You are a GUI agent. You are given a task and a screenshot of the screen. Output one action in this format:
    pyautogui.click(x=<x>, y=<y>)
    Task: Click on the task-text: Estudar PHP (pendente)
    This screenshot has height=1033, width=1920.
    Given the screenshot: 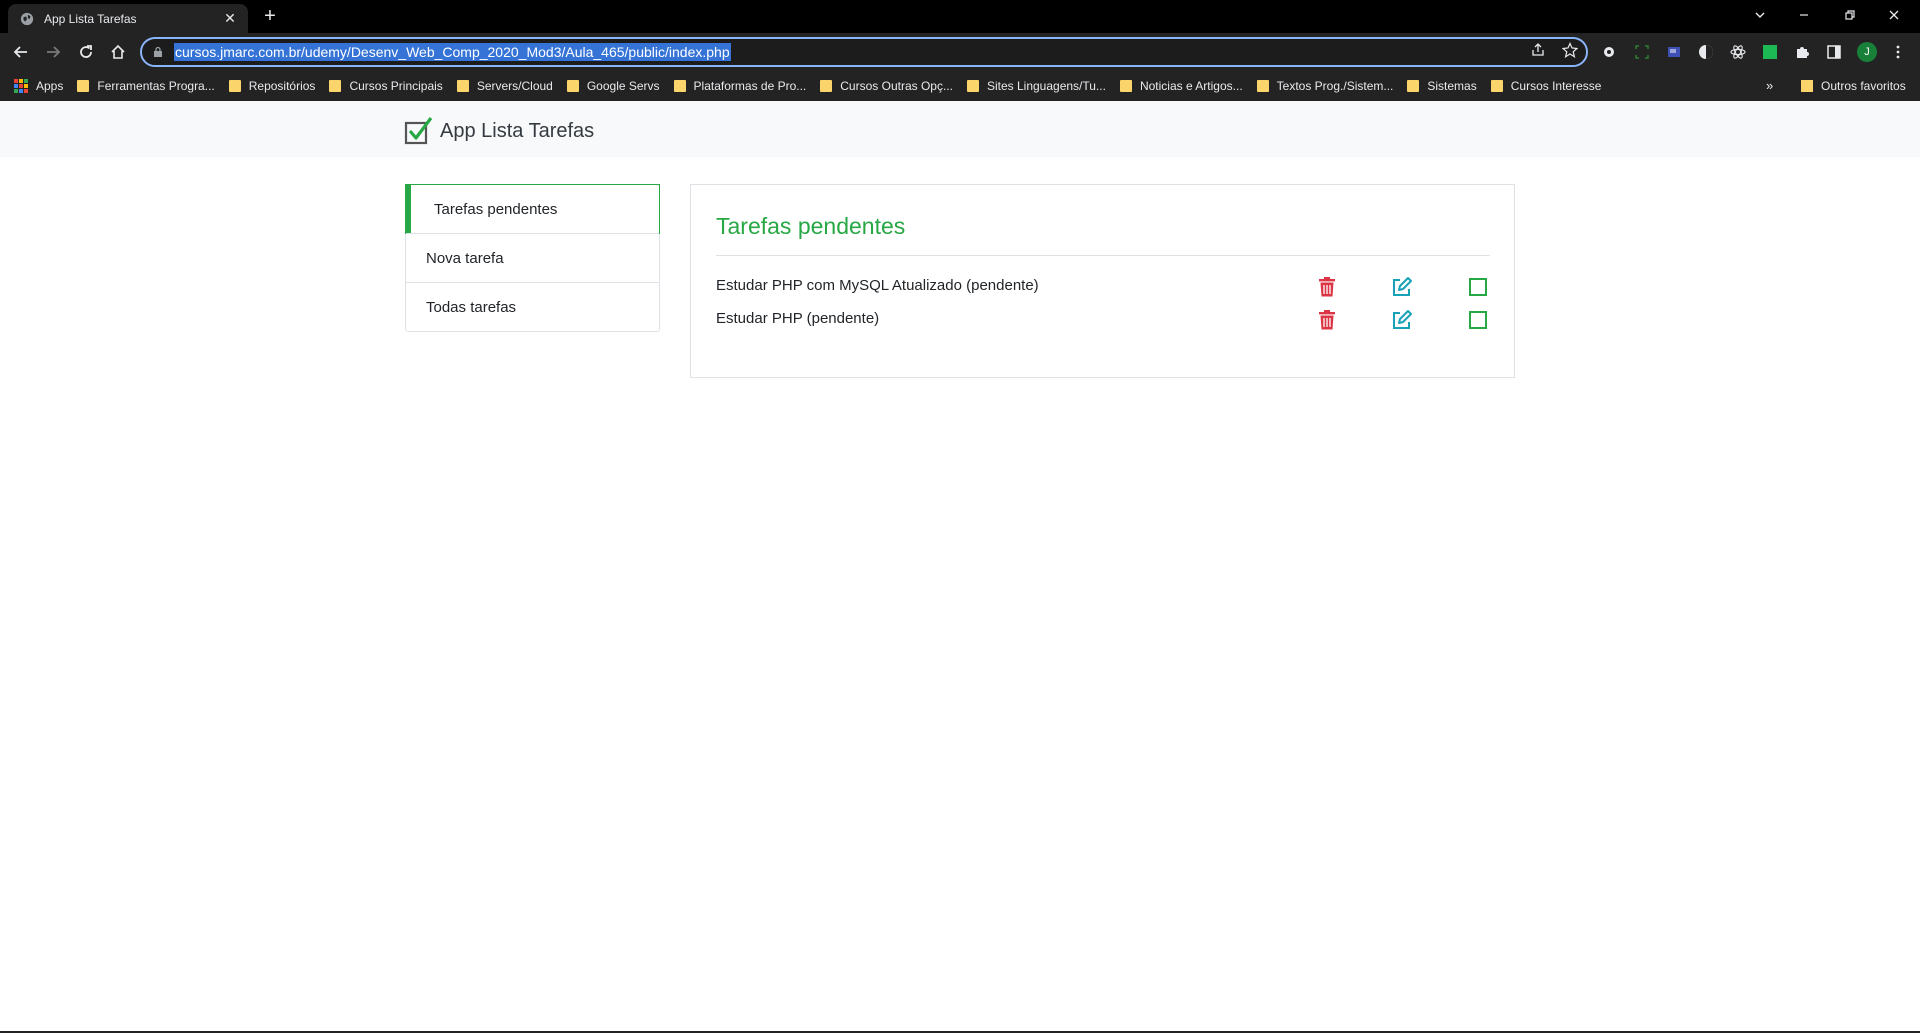 What is the action you would take?
    pyautogui.click(x=798, y=318)
    